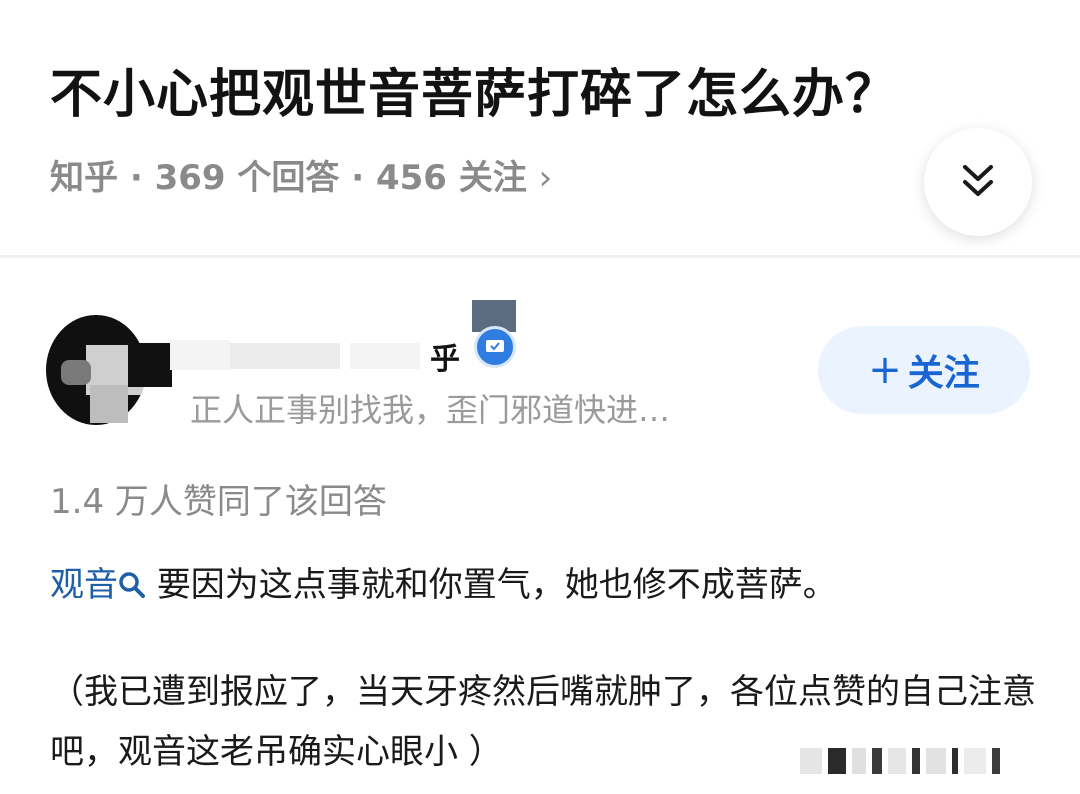 Image resolution: width=1080 pixels, height=794 pixels. What do you see at coordinates (76, 372) in the screenshot?
I see `avatar-figure` at bounding box center [76, 372].